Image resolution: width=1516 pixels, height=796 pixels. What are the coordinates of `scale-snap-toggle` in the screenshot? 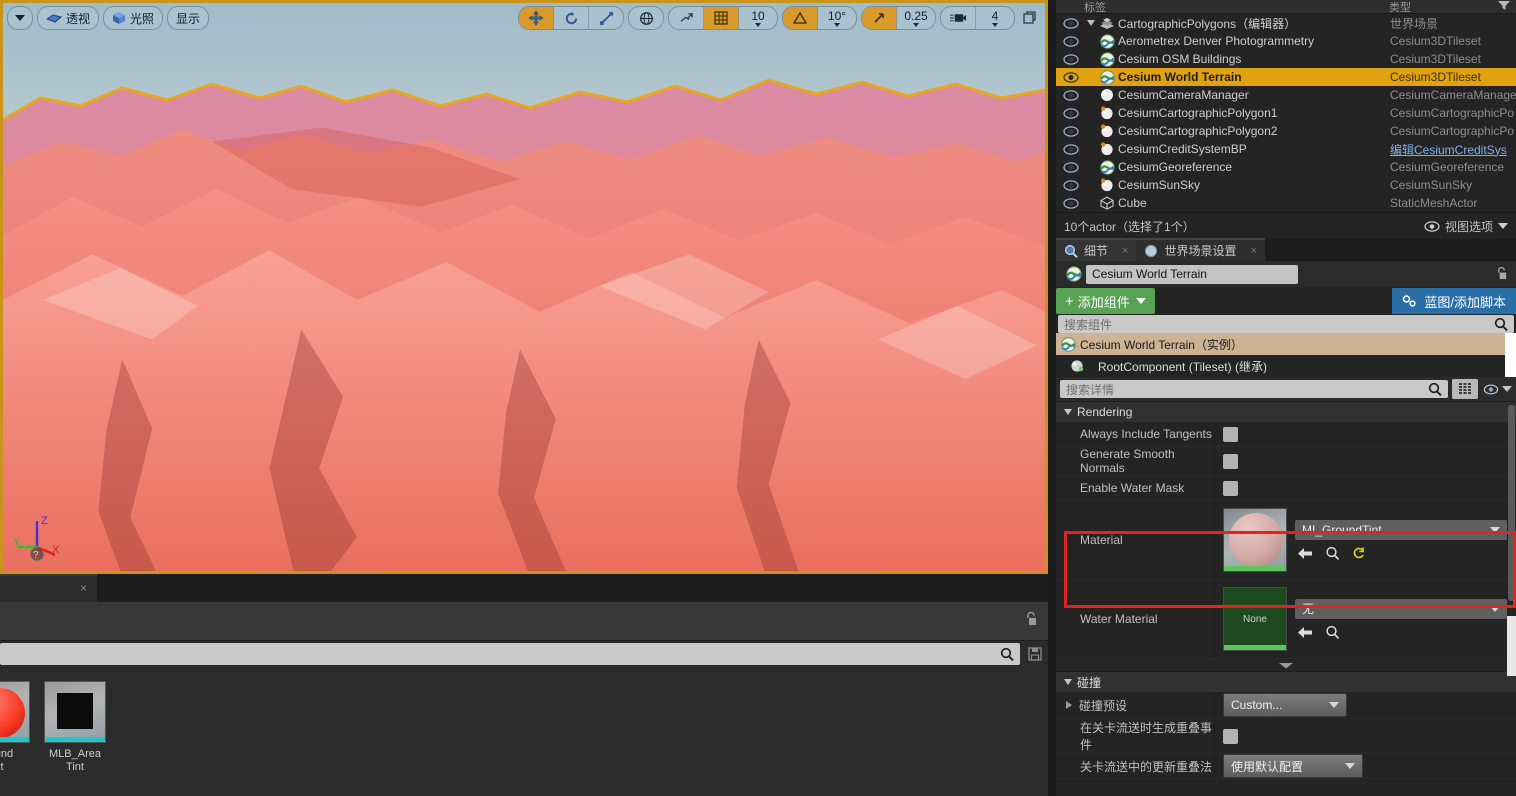 It's located at (879, 18).